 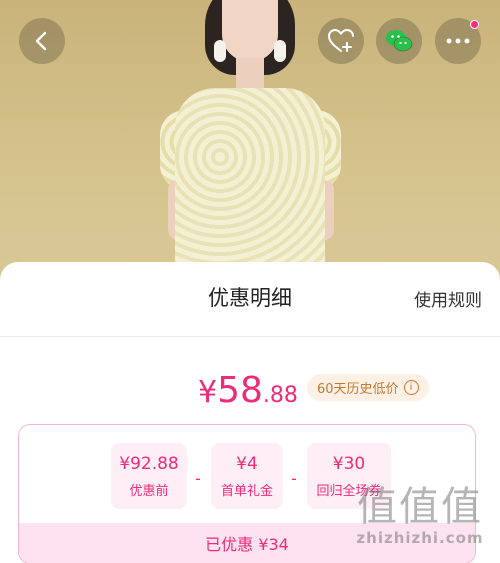 What do you see at coordinates (280, 51) in the screenshot?
I see `earring-right` at bounding box center [280, 51].